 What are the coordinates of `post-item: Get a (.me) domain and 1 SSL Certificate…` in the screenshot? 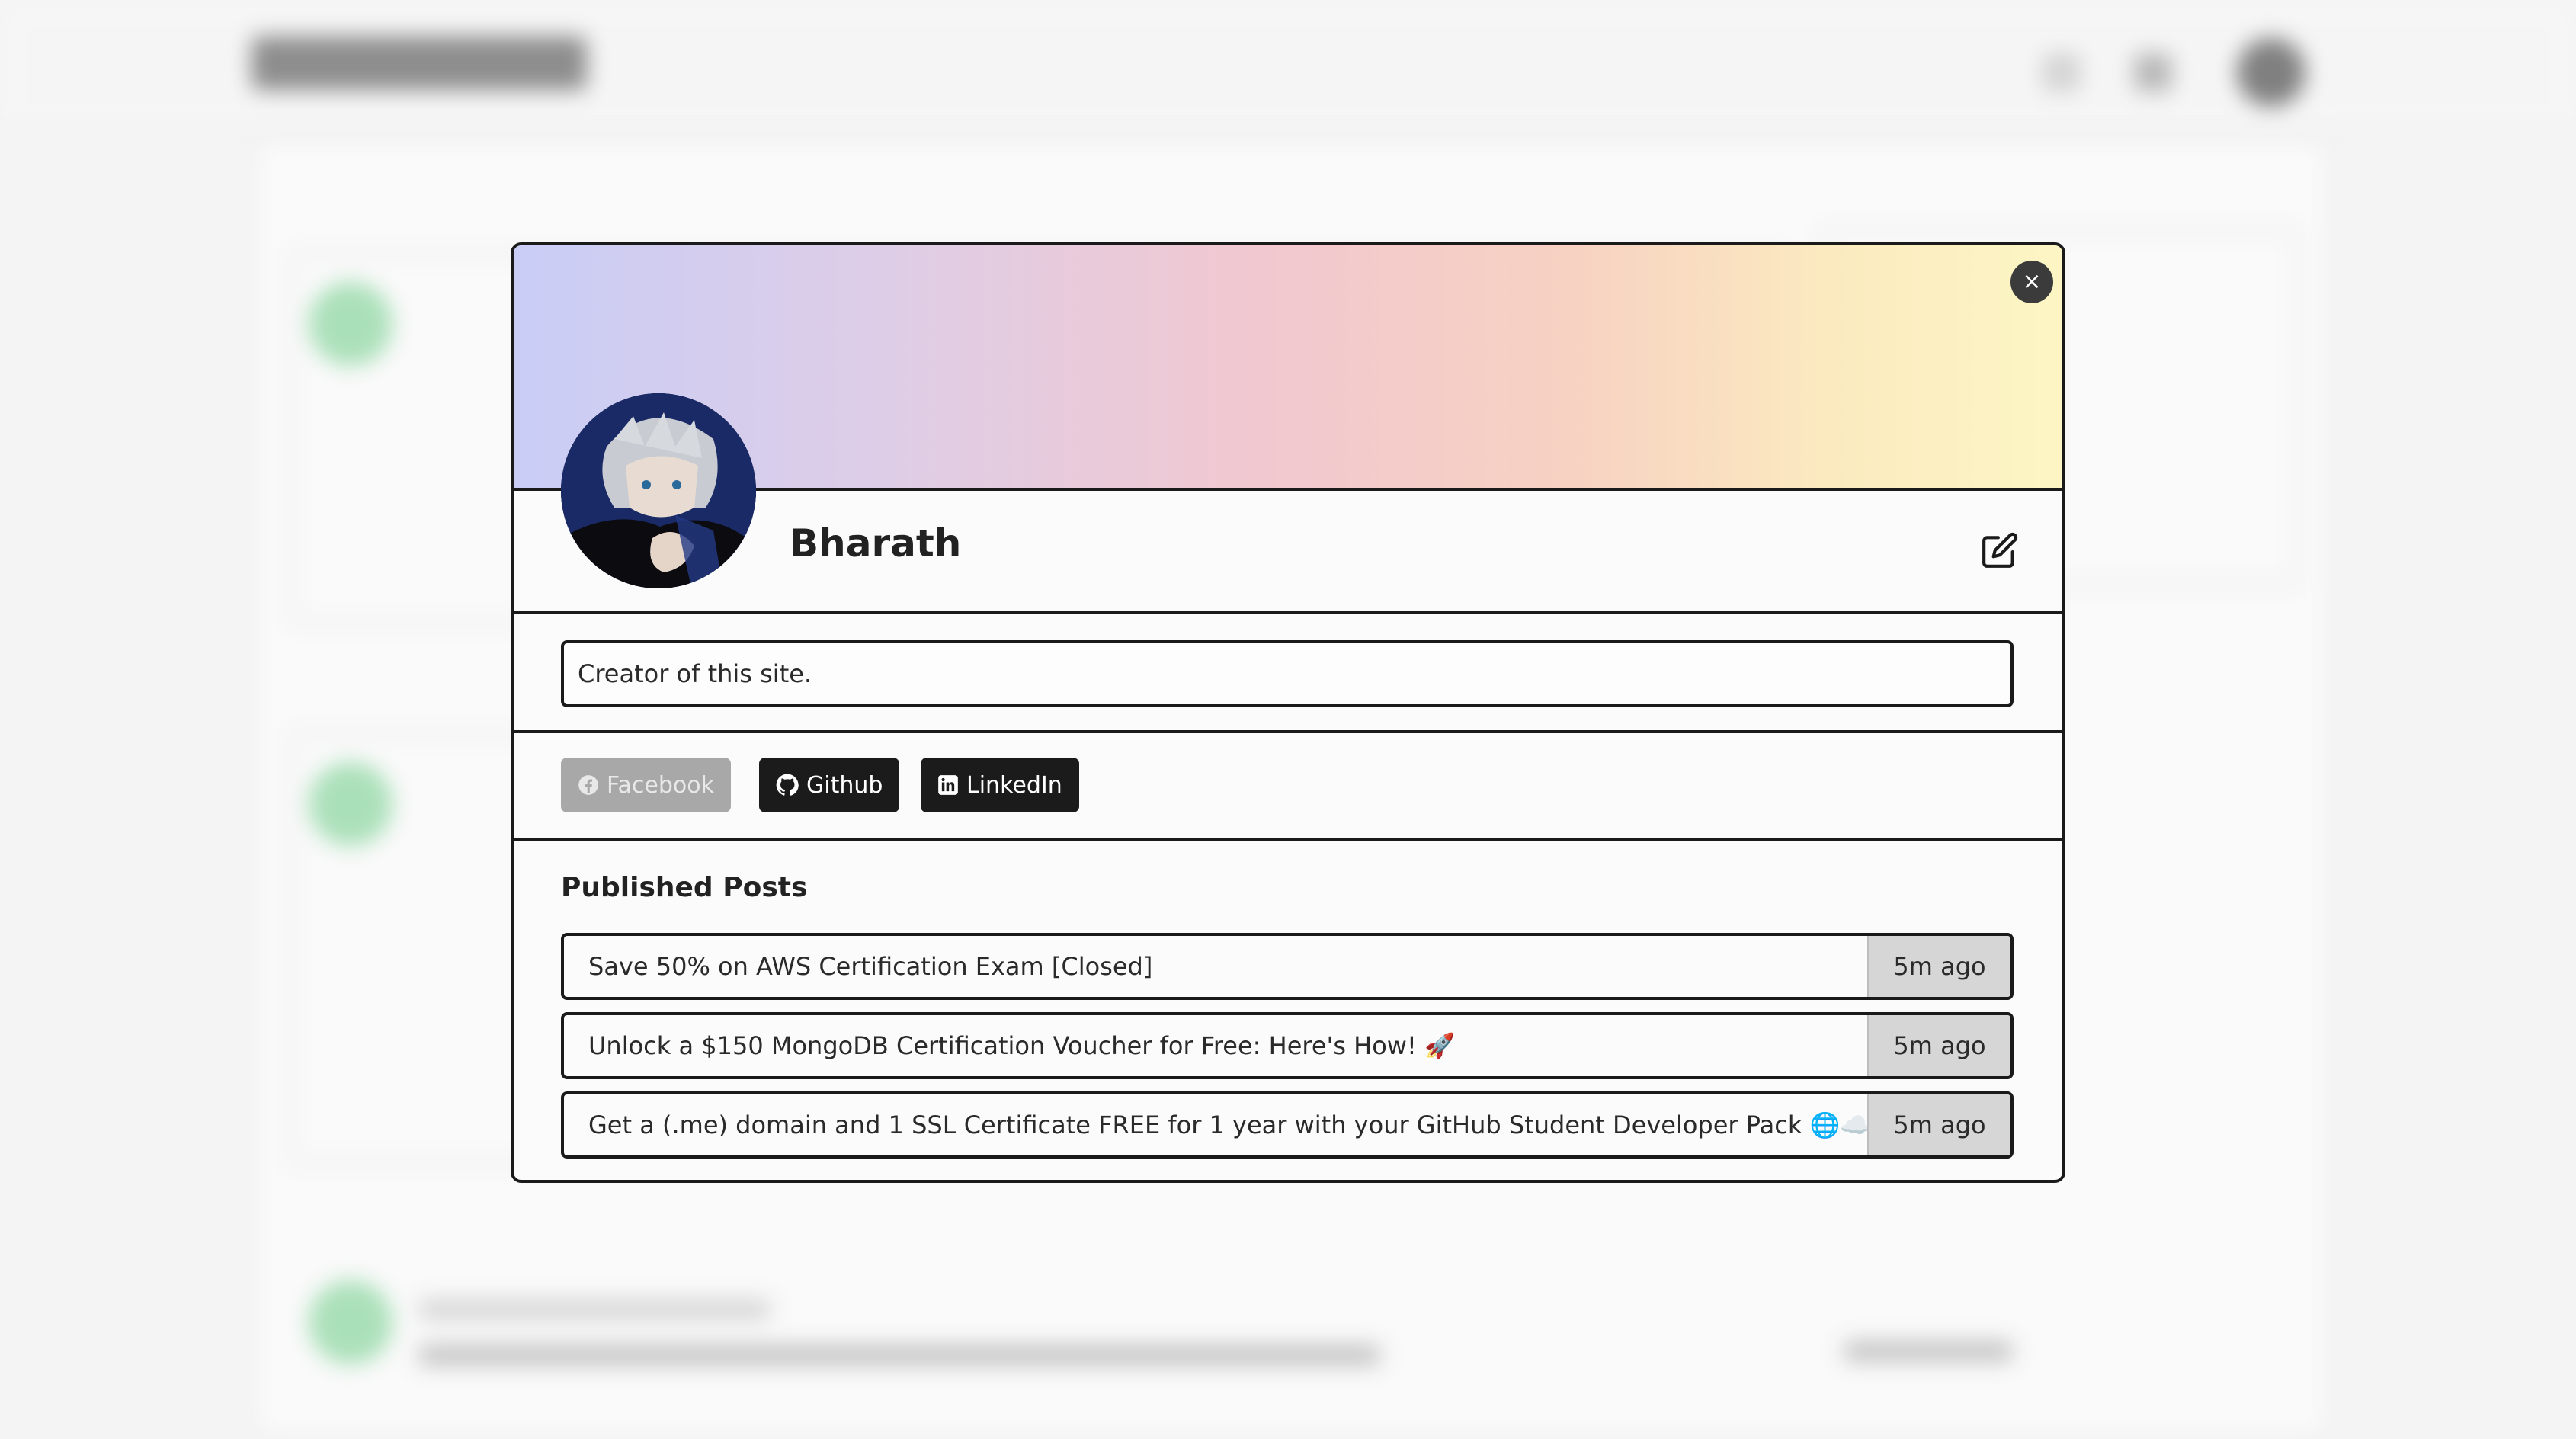 It's located at (1287, 1125).